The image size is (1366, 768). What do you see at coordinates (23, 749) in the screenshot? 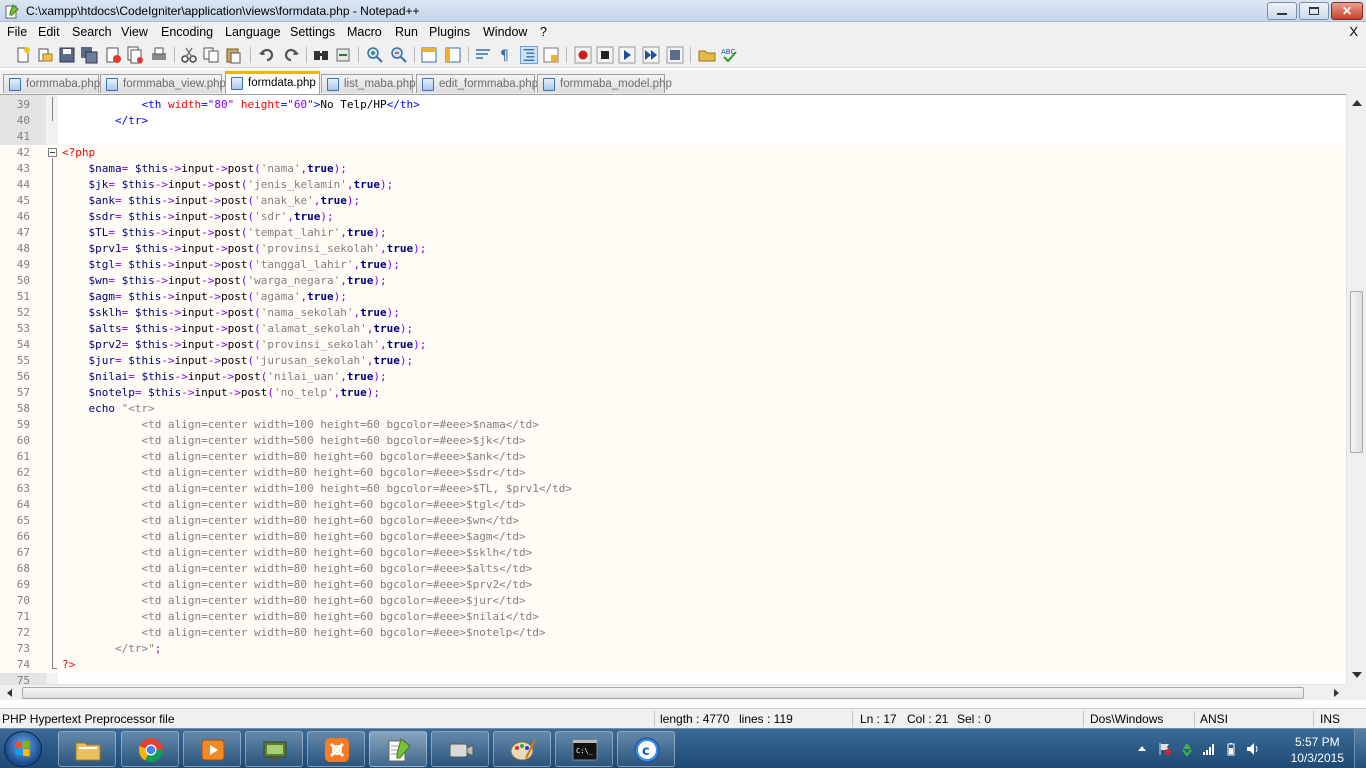
I see `start-button` at bounding box center [23, 749].